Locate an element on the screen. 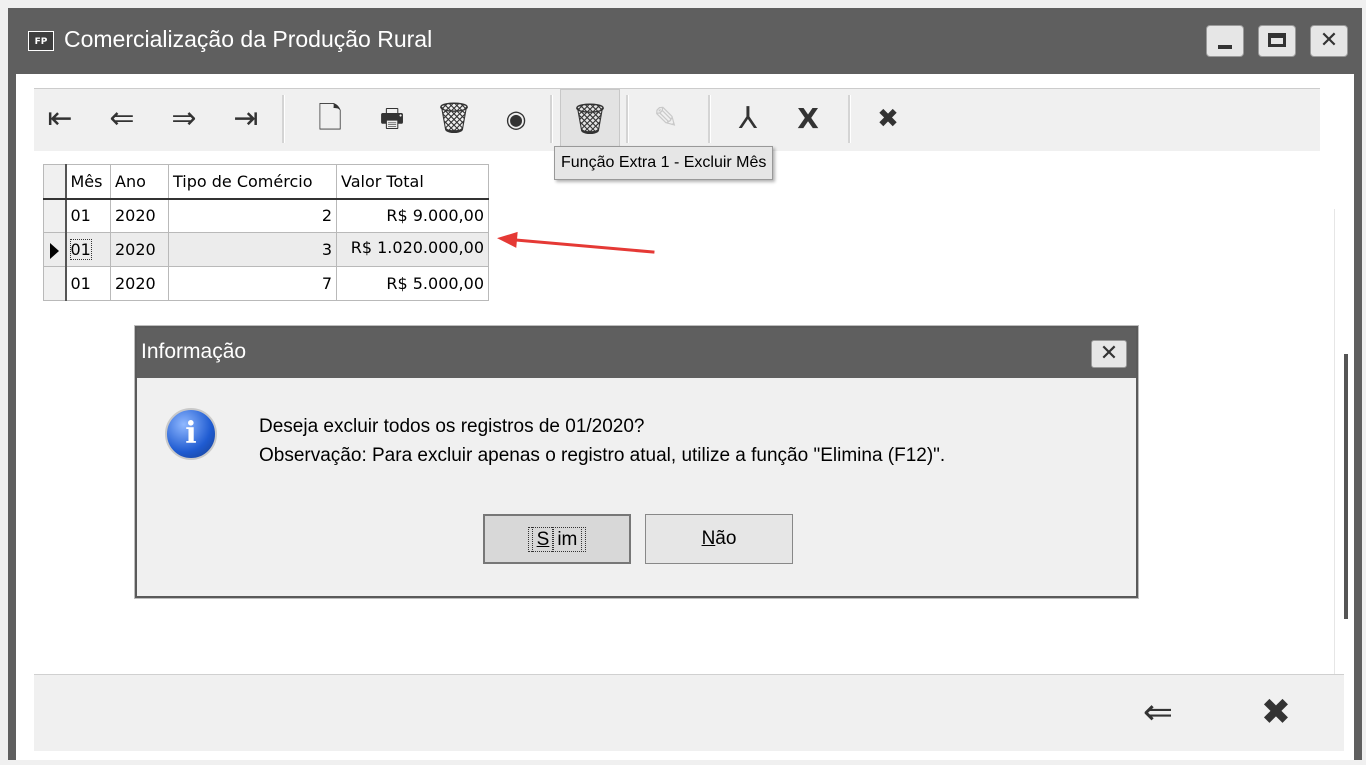 The width and height of the screenshot is (1366, 765). grid-indicator-header is located at coordinates (55, 182).